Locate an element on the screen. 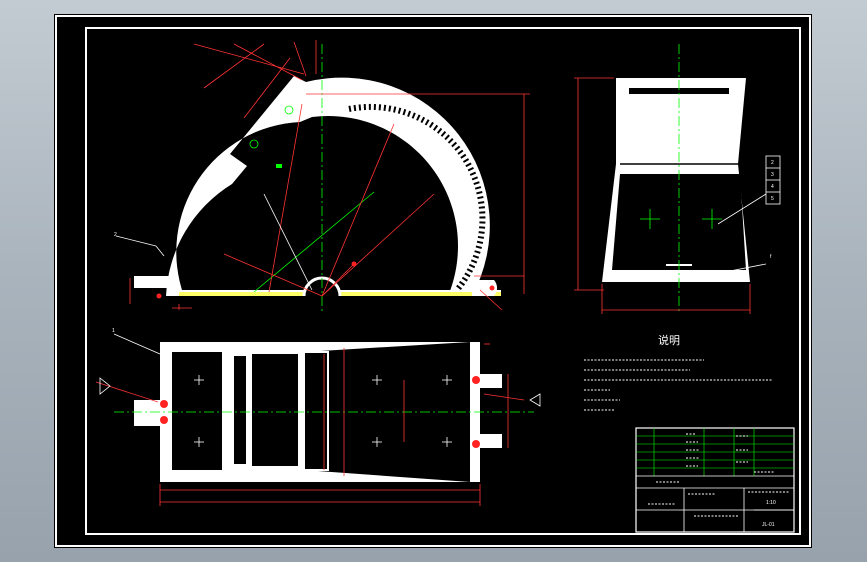 The image size is (867, 562). plan-right-lug-bottom is located at coordinates (491, 441).